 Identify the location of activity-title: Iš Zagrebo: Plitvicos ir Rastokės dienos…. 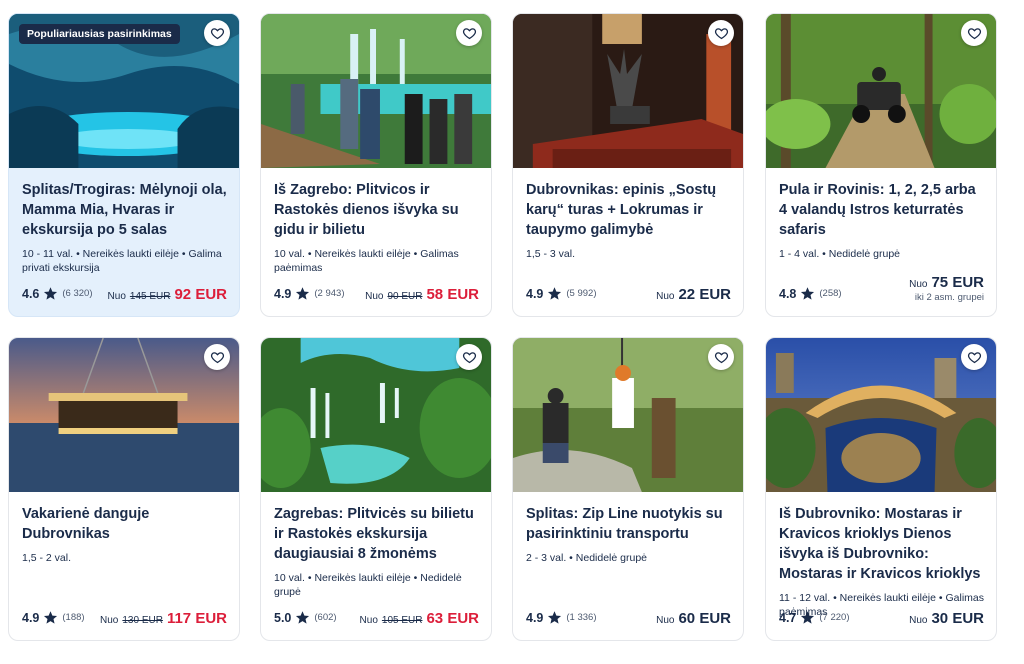
(377, 210).